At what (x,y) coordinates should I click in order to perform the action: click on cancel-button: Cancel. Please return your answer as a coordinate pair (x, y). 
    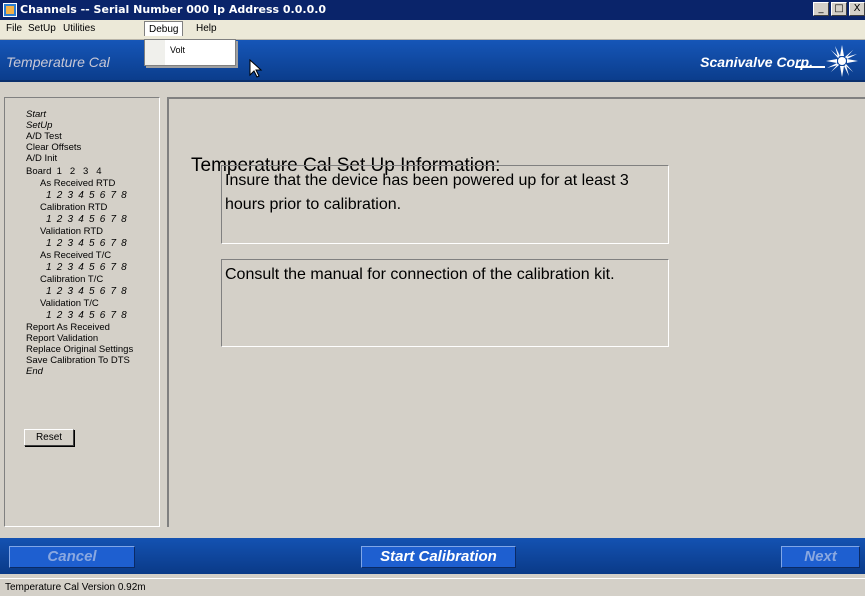
    Looking at the image, I should click on (72, 557).